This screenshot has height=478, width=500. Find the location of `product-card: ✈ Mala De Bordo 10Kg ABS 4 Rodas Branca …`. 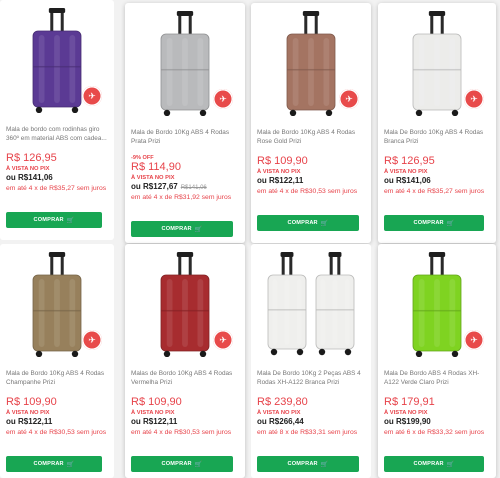

product-card: ✈ Mala De Bordo 10Kg ABS 4 Rodas Branca … is located at coordinates (437, 123).